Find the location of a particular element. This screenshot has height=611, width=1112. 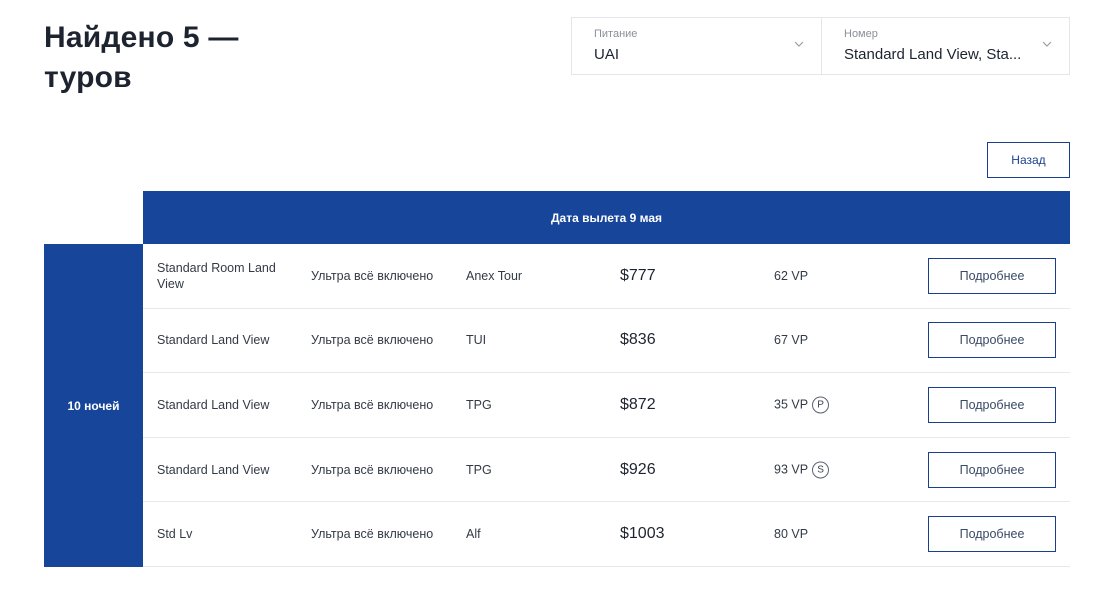

room-type: Standard Room Land View is located at coordinates (216, 275).